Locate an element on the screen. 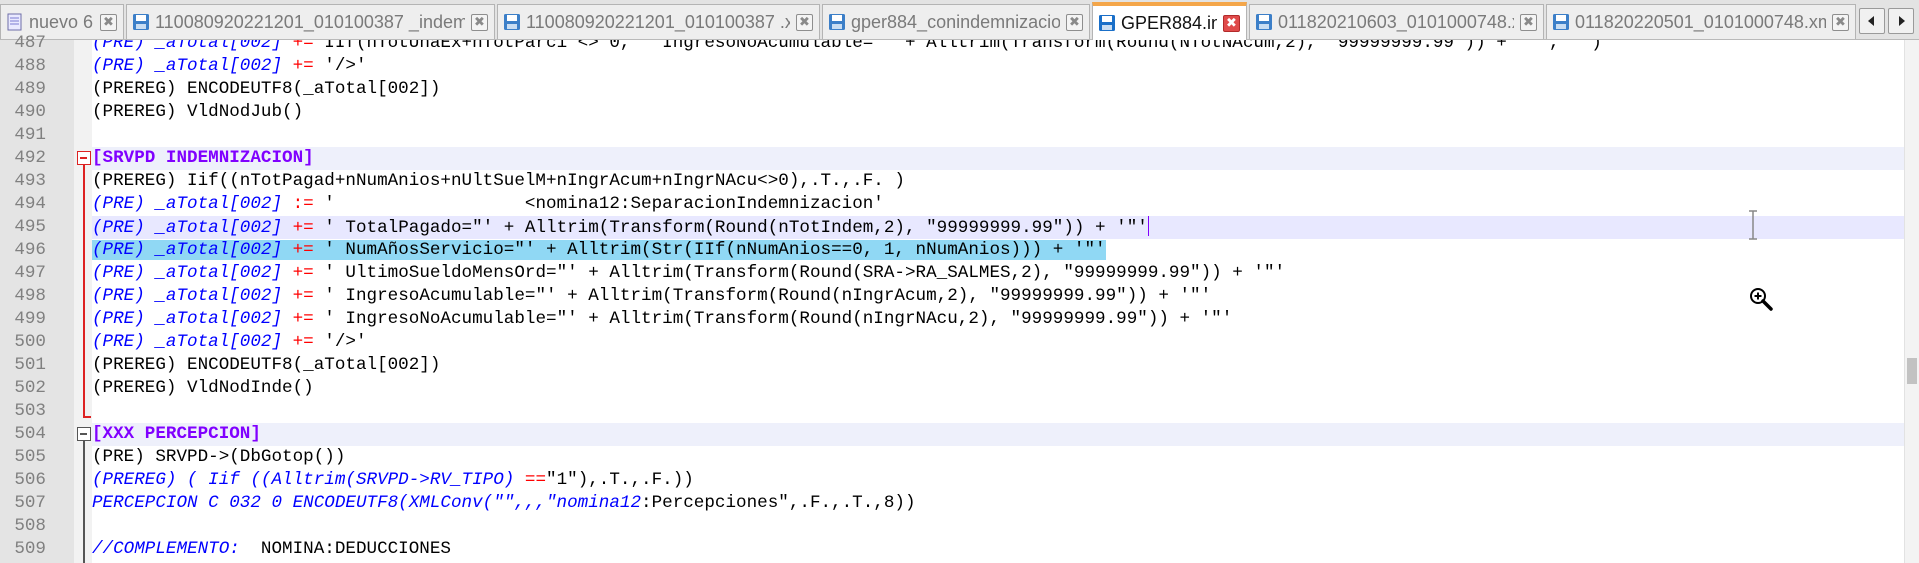 The height and width of the screenshot is (563, 1919). line-number: 505 is located at coordinates (30, 457).